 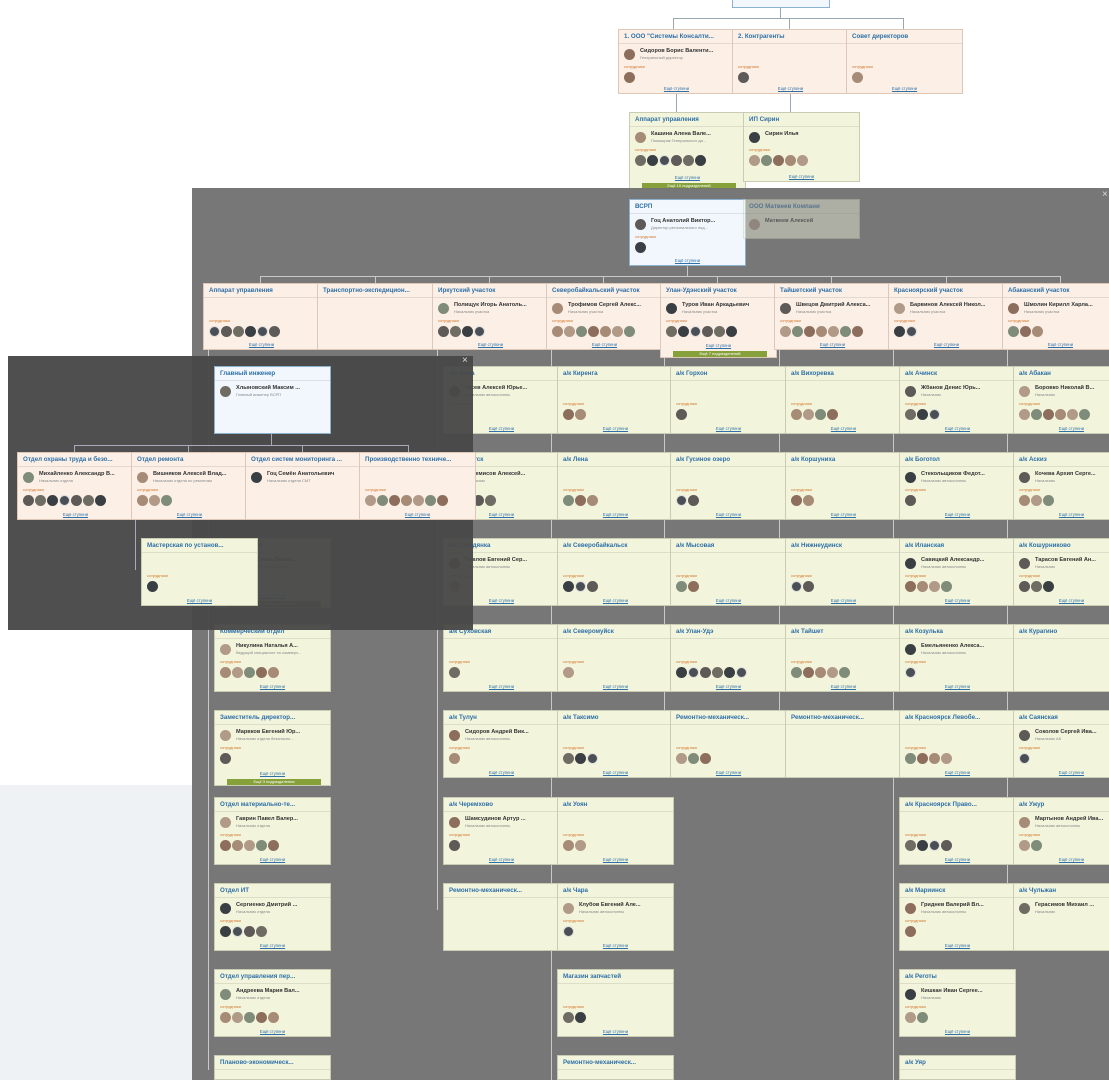 What do you see at coordinates (718, 291) in the screenshot?
I see `card-title: Улан-Удэнский участок` at bounding box center [718, 291].